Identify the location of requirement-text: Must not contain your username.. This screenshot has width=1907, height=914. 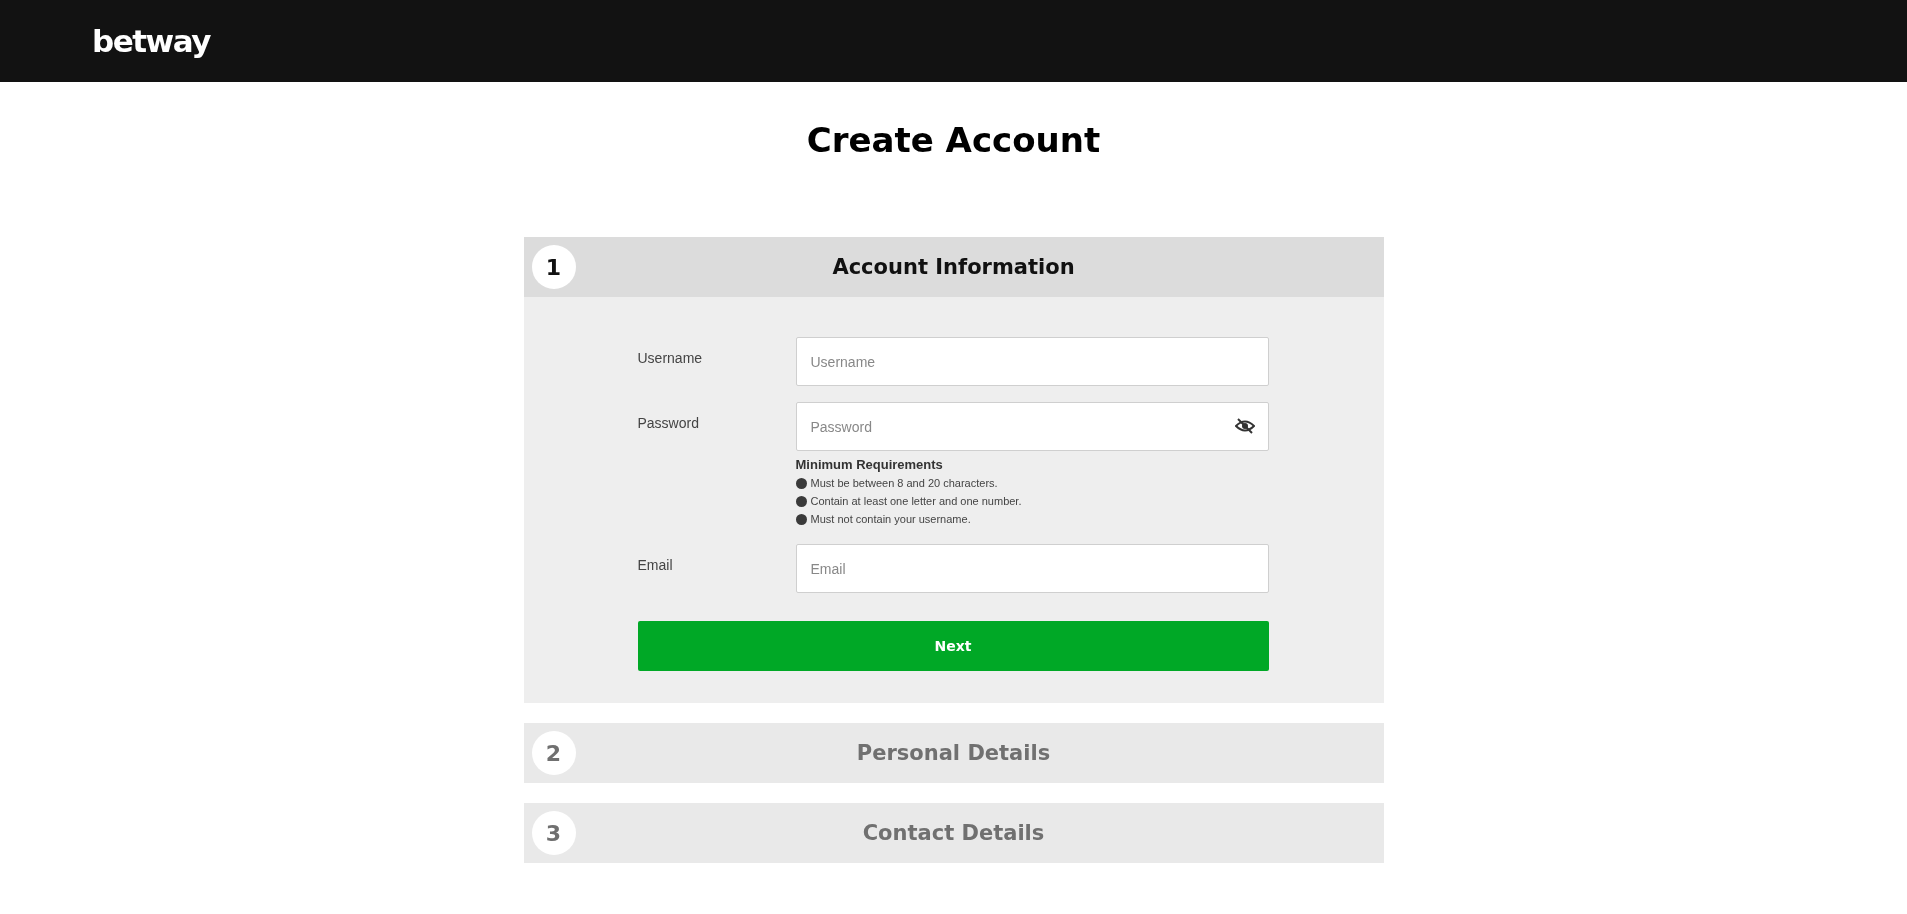
(890, 519).